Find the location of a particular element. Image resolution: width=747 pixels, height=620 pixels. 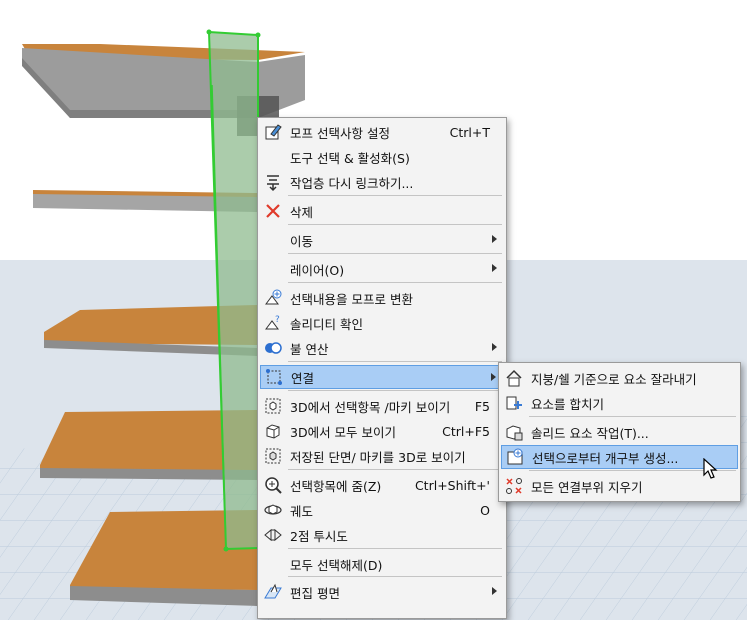

orbit-icon is located at coordinates (273, 510).